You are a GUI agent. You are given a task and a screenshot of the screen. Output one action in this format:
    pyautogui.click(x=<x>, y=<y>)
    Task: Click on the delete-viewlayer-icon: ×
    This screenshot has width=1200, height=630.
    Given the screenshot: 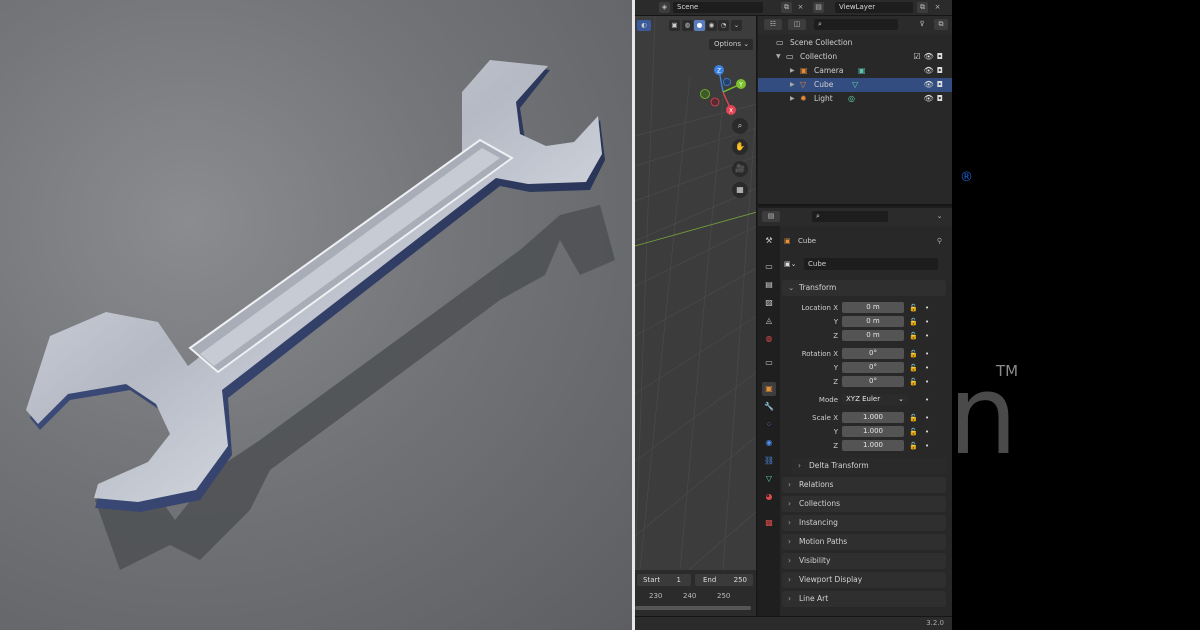 What is the action you would take?
    pyautogui.click(x=937, y=7)
    